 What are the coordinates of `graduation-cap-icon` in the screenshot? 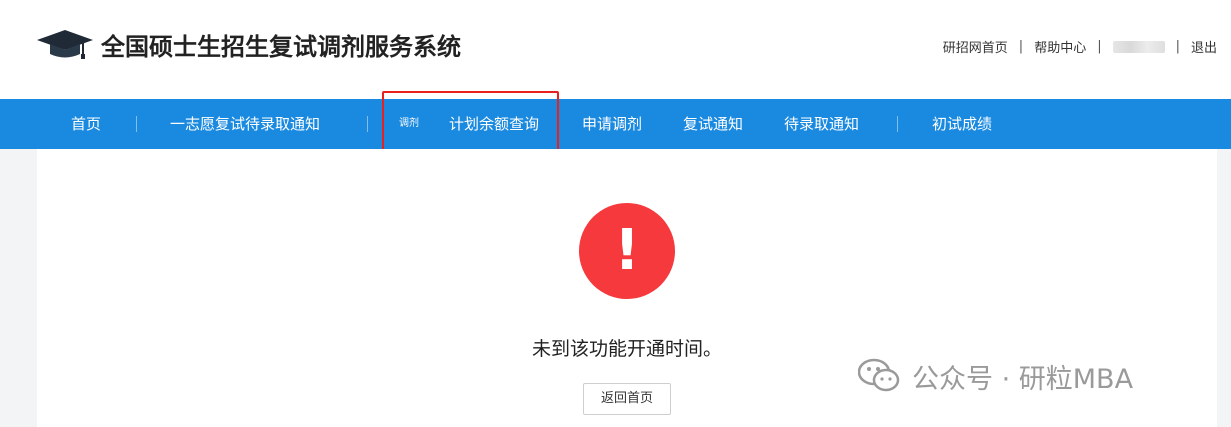 It's located at (65, 44).